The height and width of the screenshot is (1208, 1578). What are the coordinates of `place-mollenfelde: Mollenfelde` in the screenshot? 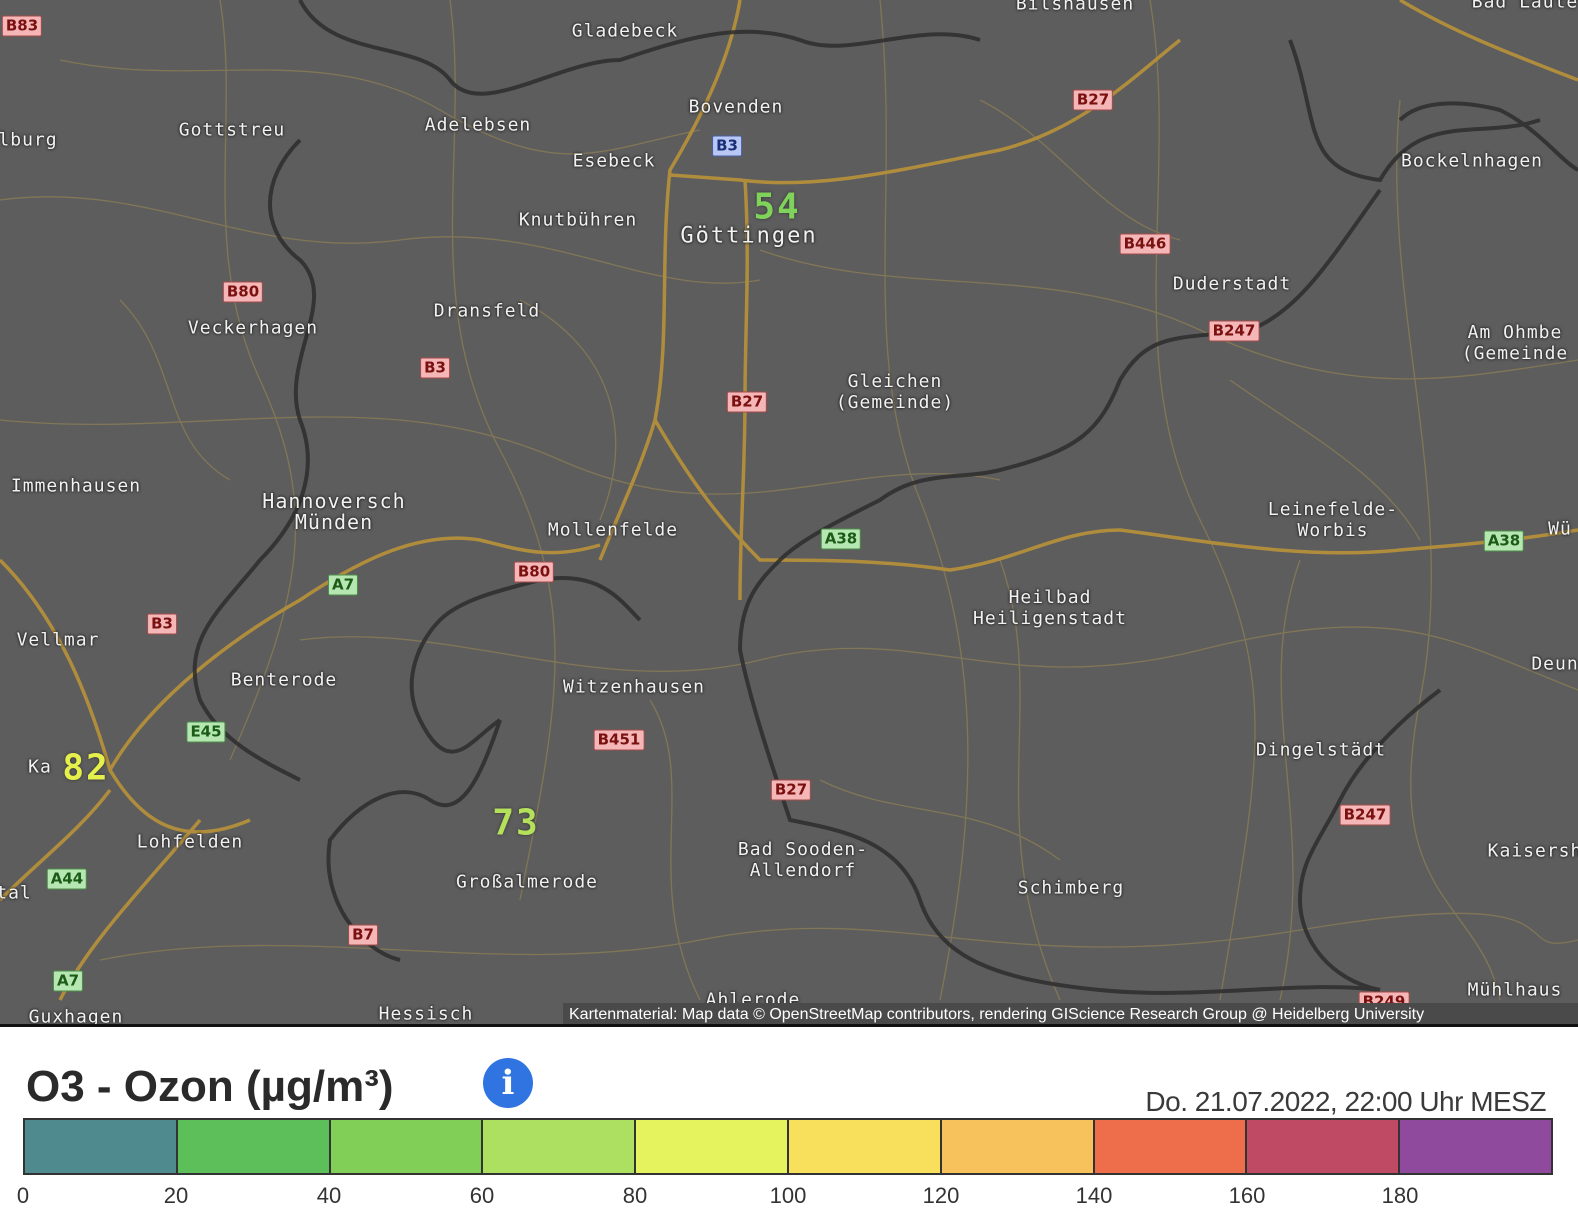 It's located at (613, 530).